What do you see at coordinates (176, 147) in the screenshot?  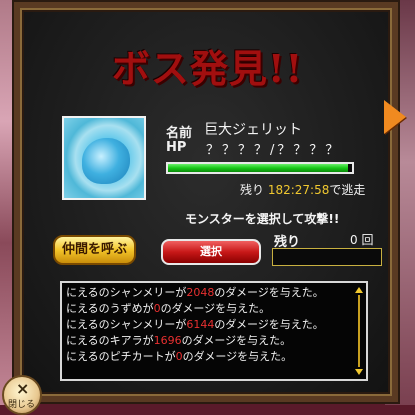 I see `hp-label: HP` at bounding box center [176, 147].